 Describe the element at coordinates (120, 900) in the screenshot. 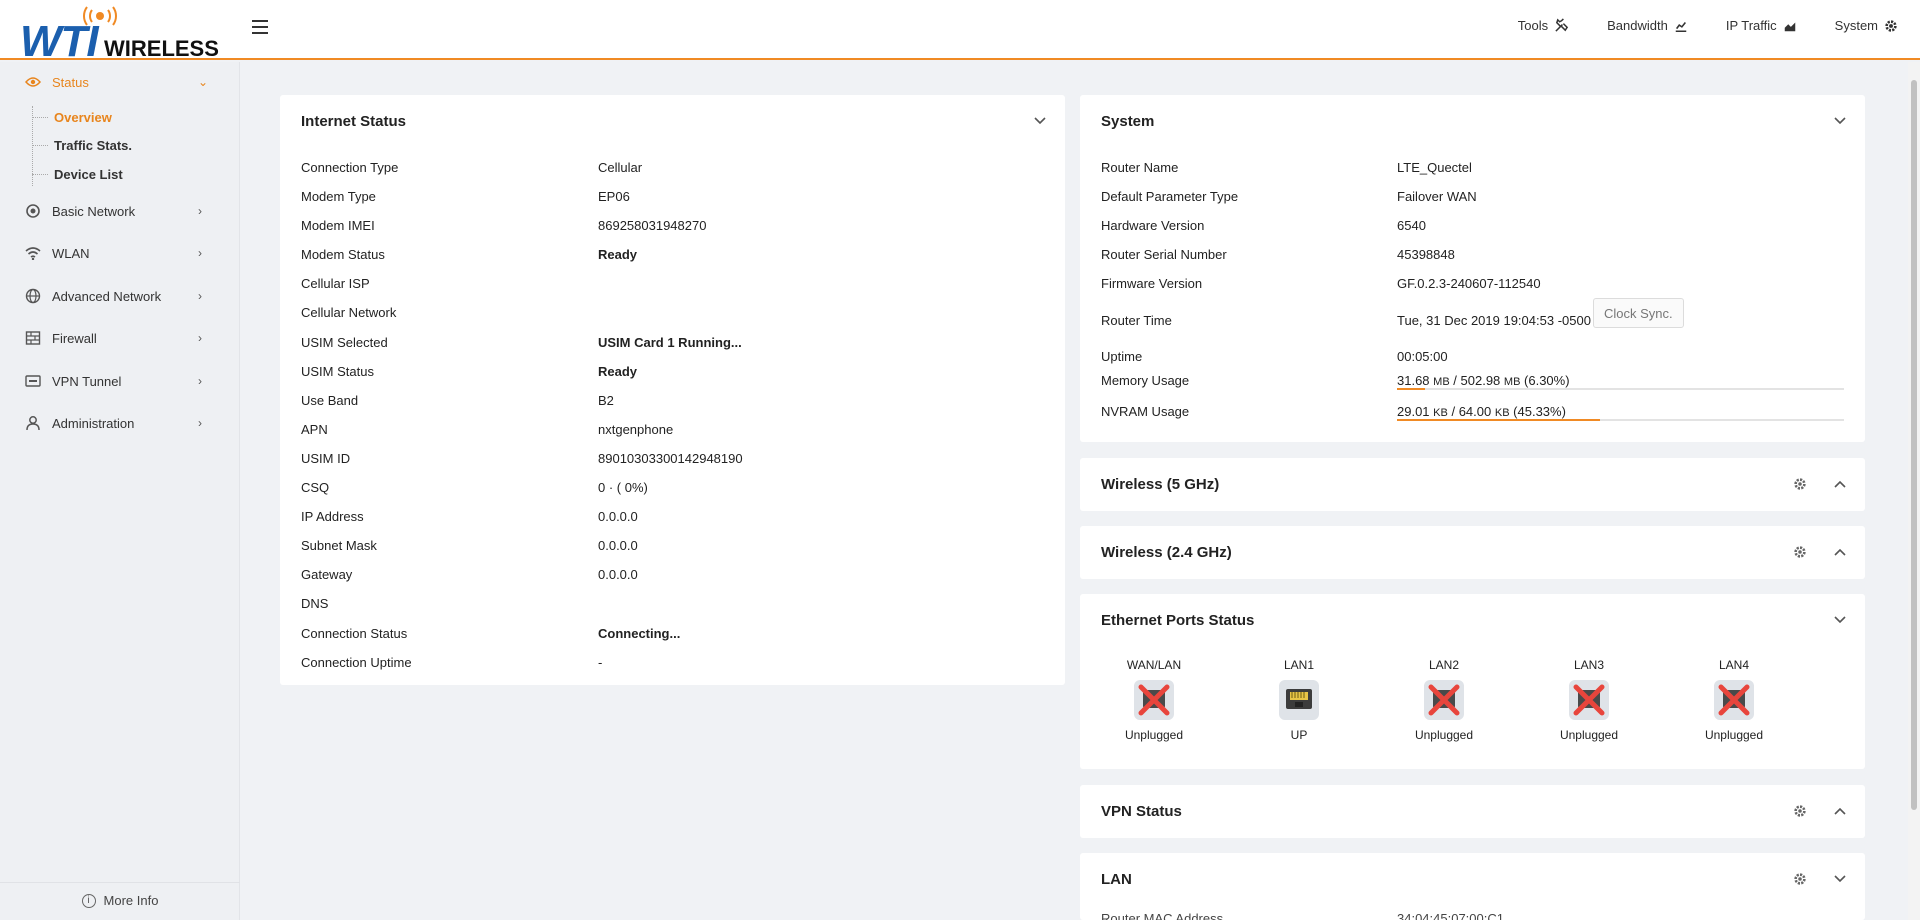

I see `more-info-link: i More Info` at that location.